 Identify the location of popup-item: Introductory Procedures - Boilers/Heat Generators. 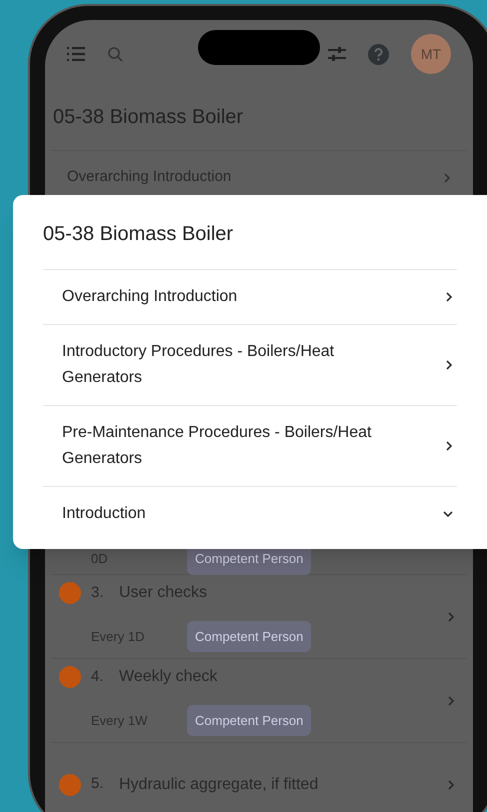
(250, 365).